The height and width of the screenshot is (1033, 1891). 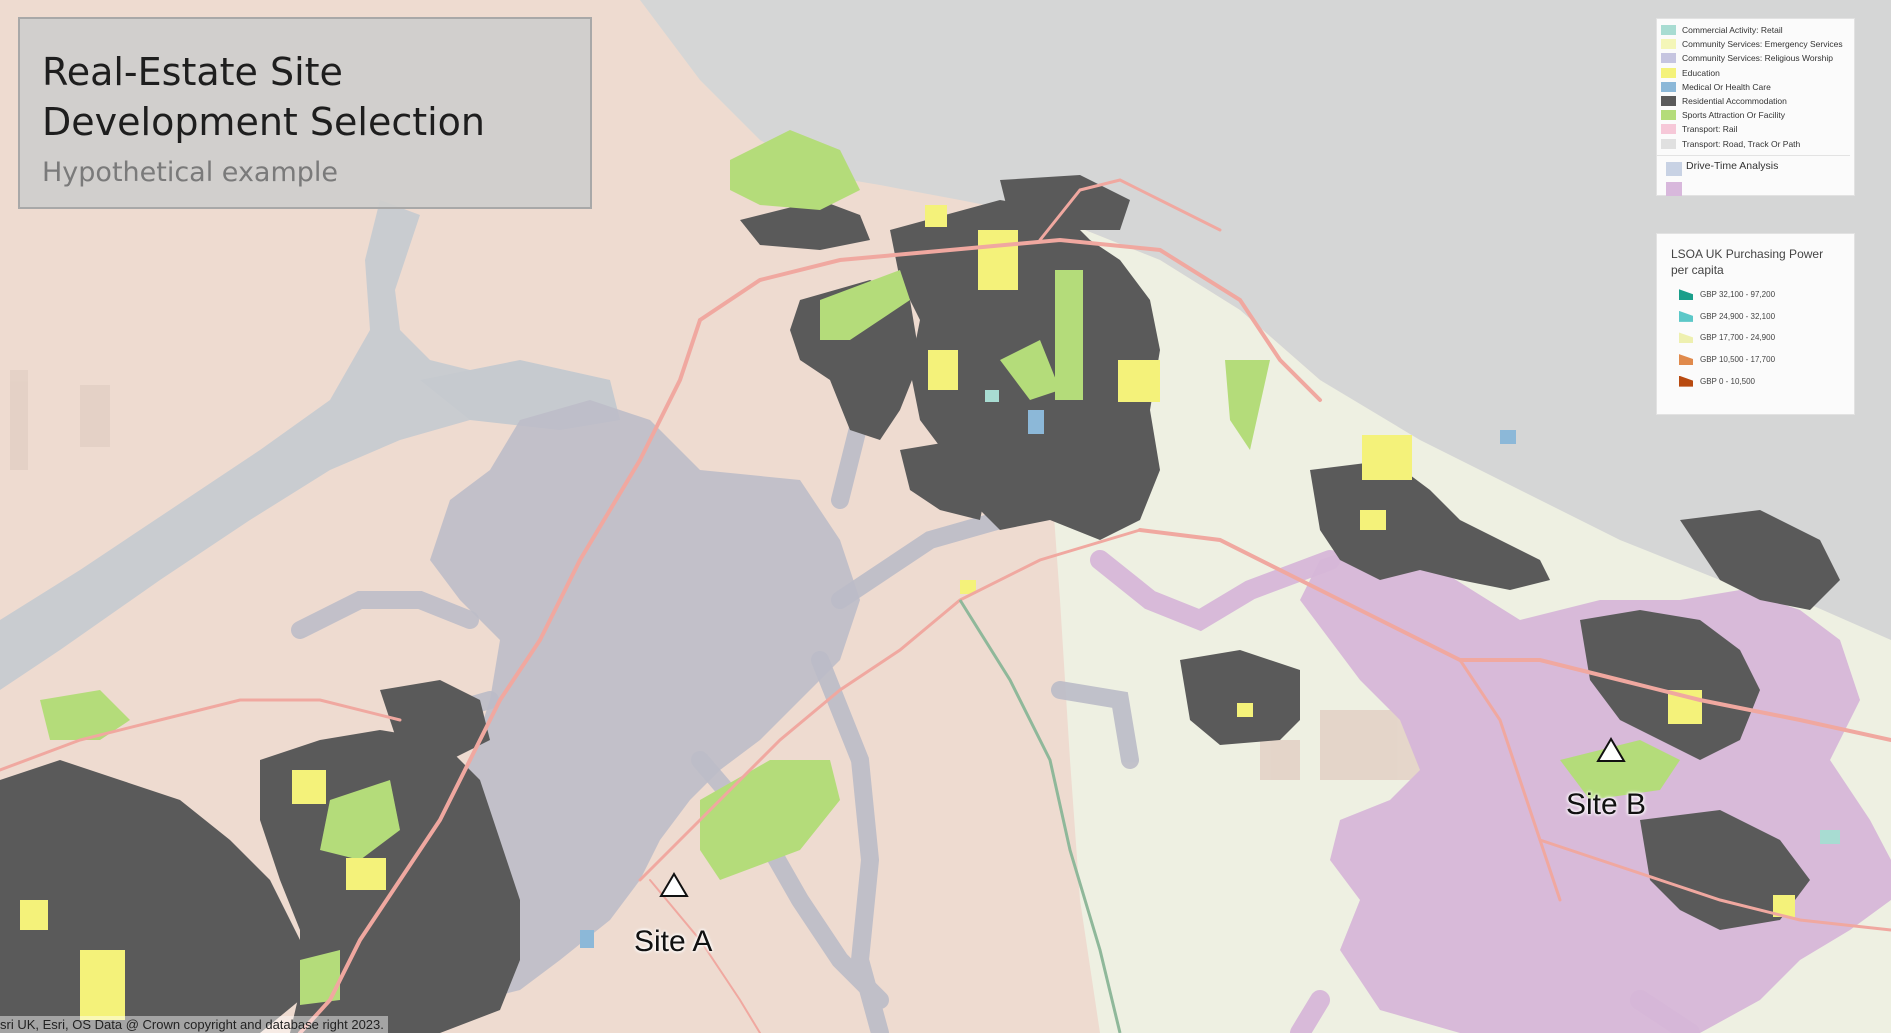 I want to click on site-b-label: Site B, so click(x=1606, y=804).